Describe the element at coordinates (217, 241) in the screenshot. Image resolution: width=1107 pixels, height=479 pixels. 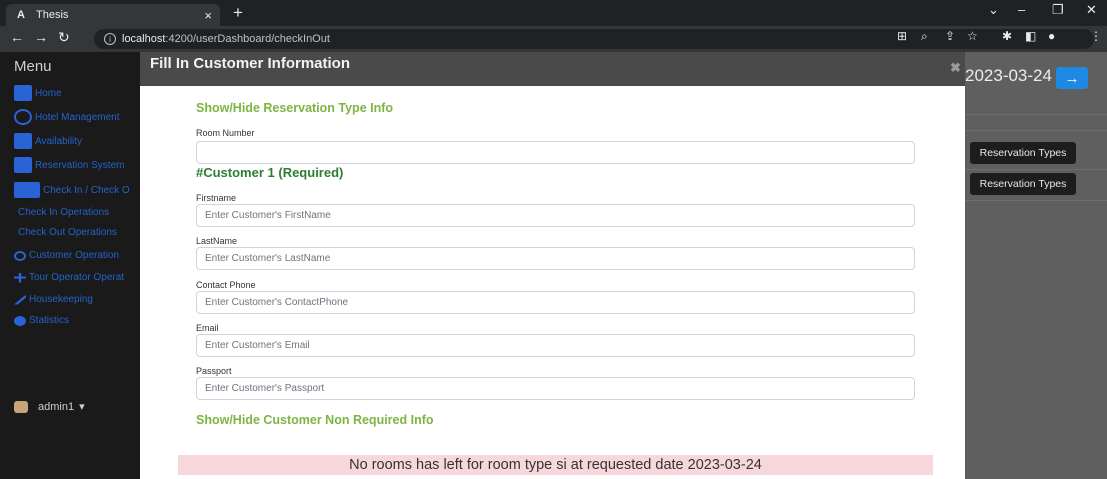
I see `lastname-label: LastName` at that location.